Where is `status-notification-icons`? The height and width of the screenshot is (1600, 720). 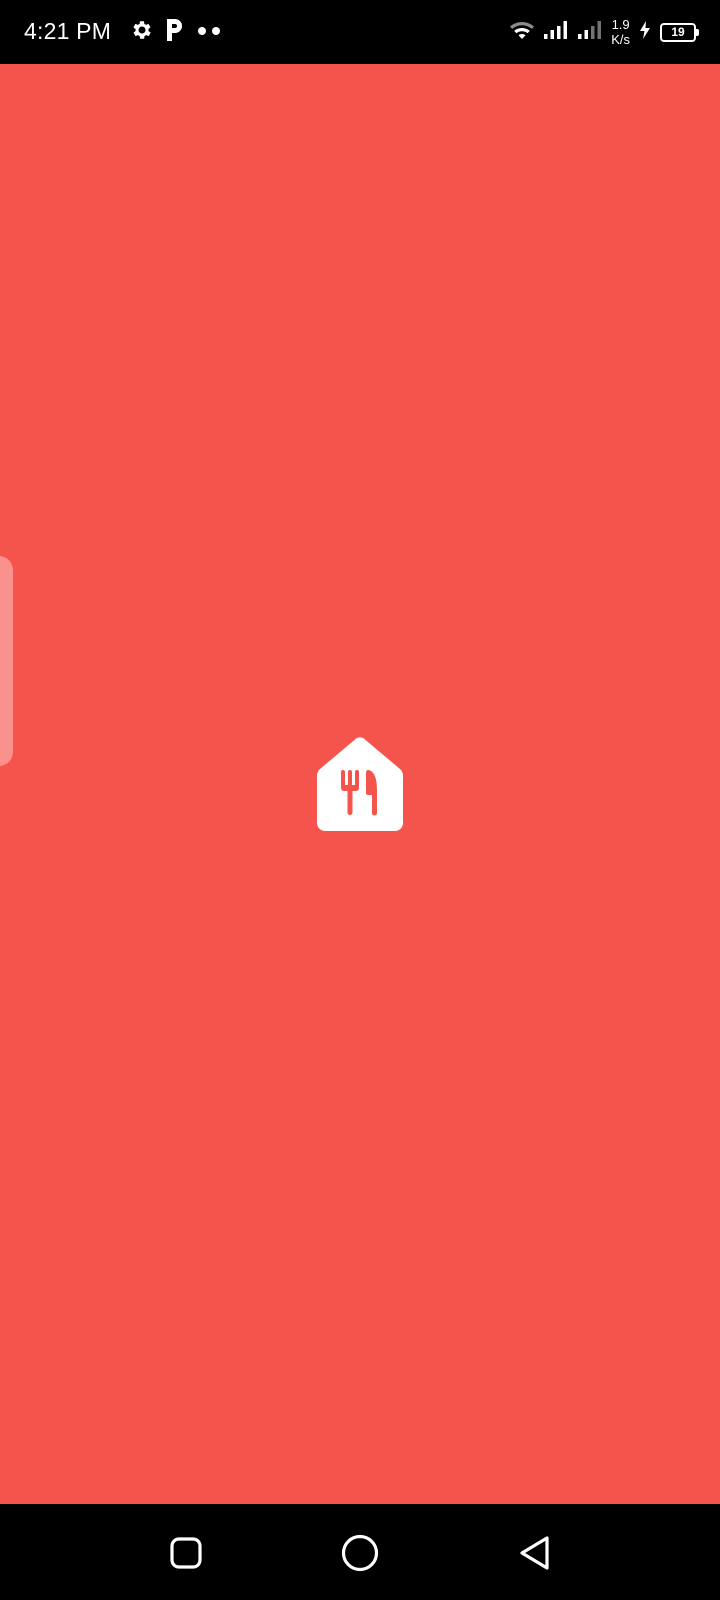
status-notification-icons is located at coordinates (177, 32).